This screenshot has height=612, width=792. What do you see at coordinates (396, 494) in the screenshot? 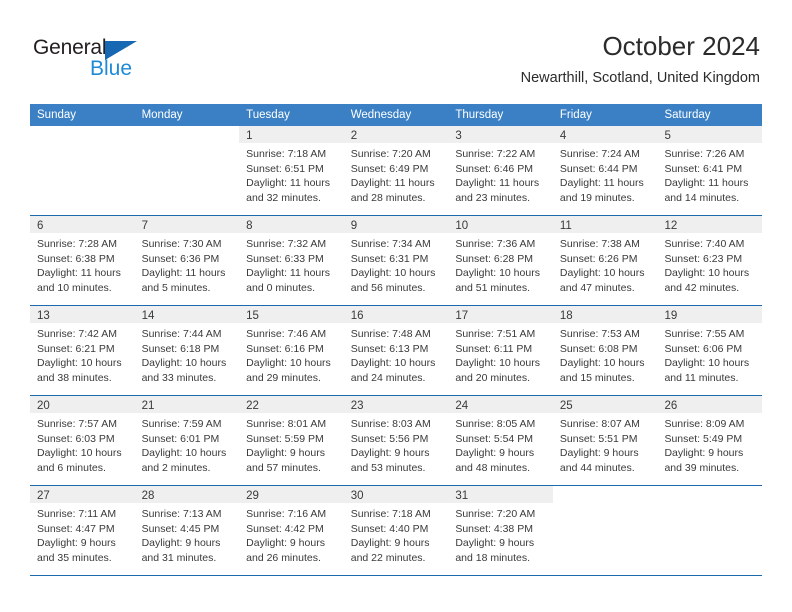
I see `date-band: 30` at bounding box center [396, 494].